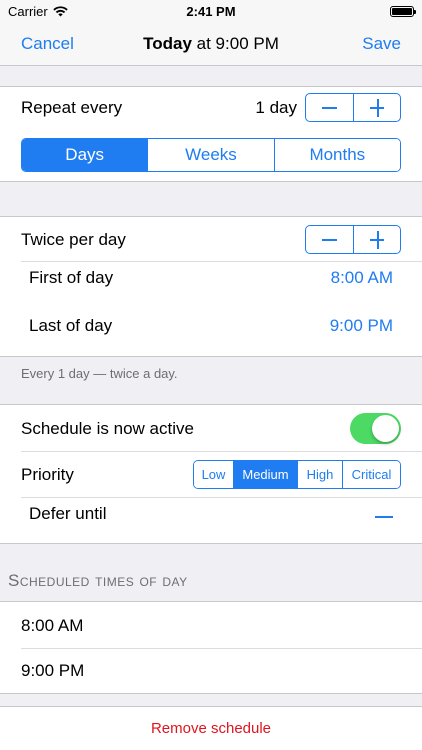  I want to click on first-of-day-value: 8:00 AM, so click(362, 278).